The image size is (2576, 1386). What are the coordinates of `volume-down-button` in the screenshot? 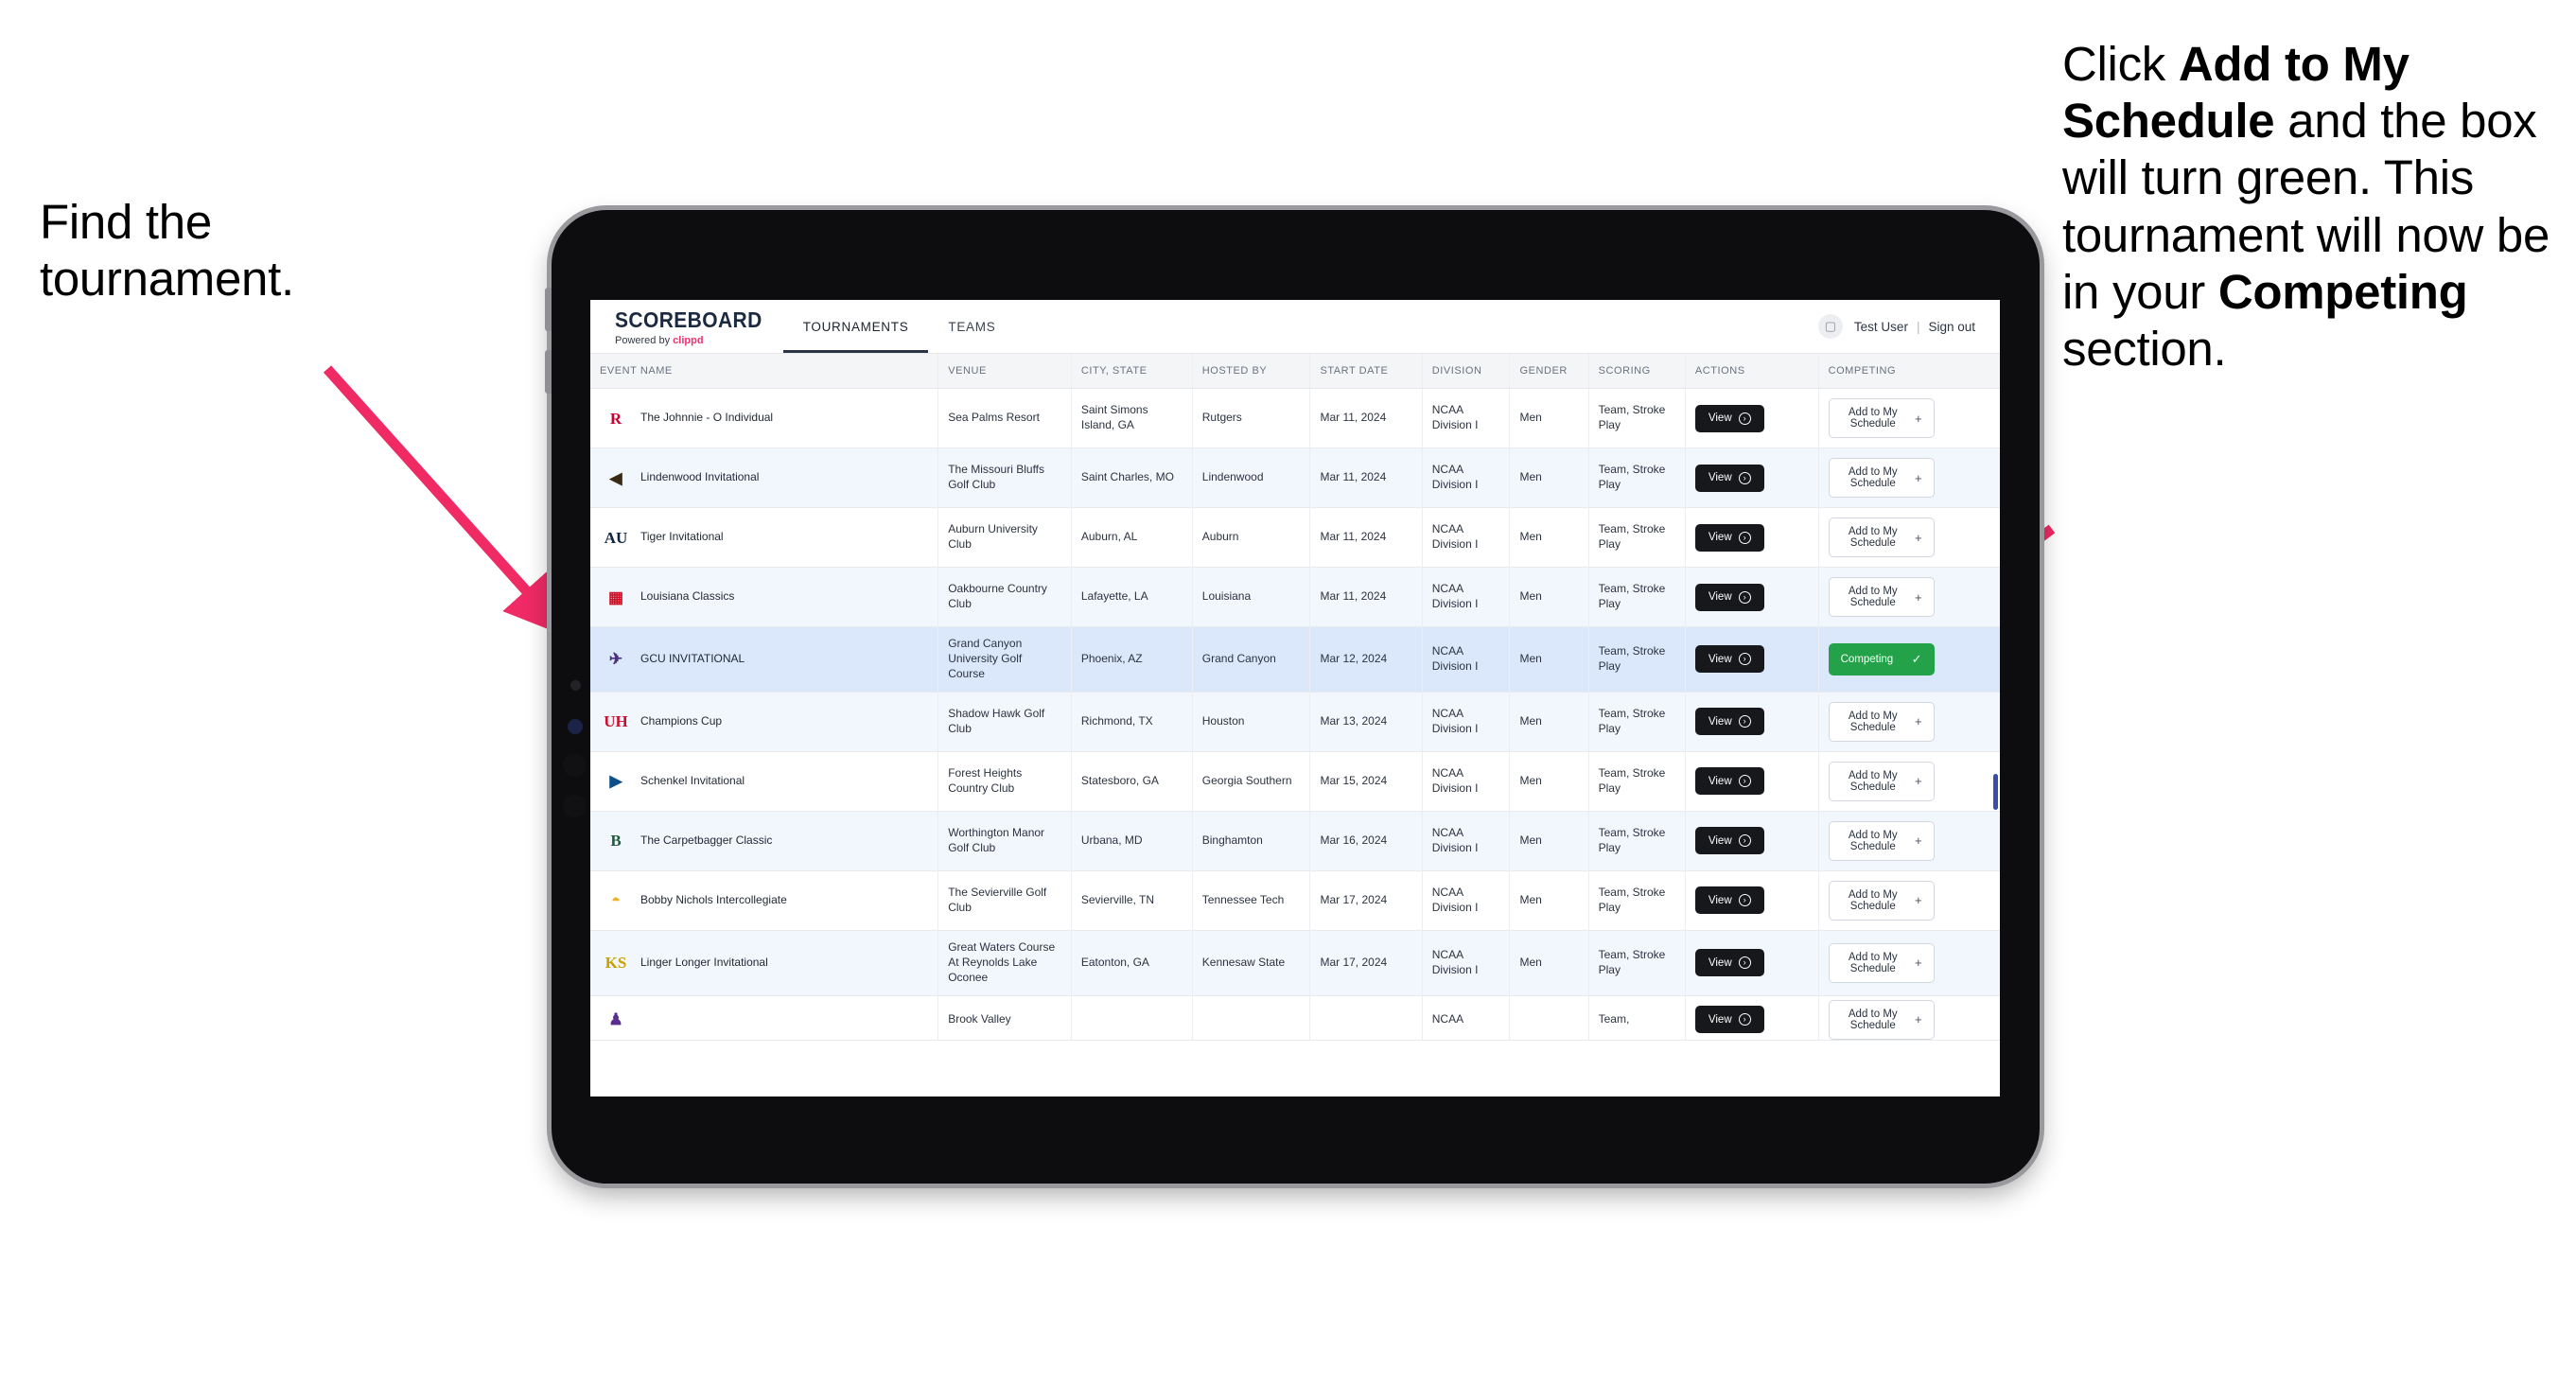 It's located at (549, 372).